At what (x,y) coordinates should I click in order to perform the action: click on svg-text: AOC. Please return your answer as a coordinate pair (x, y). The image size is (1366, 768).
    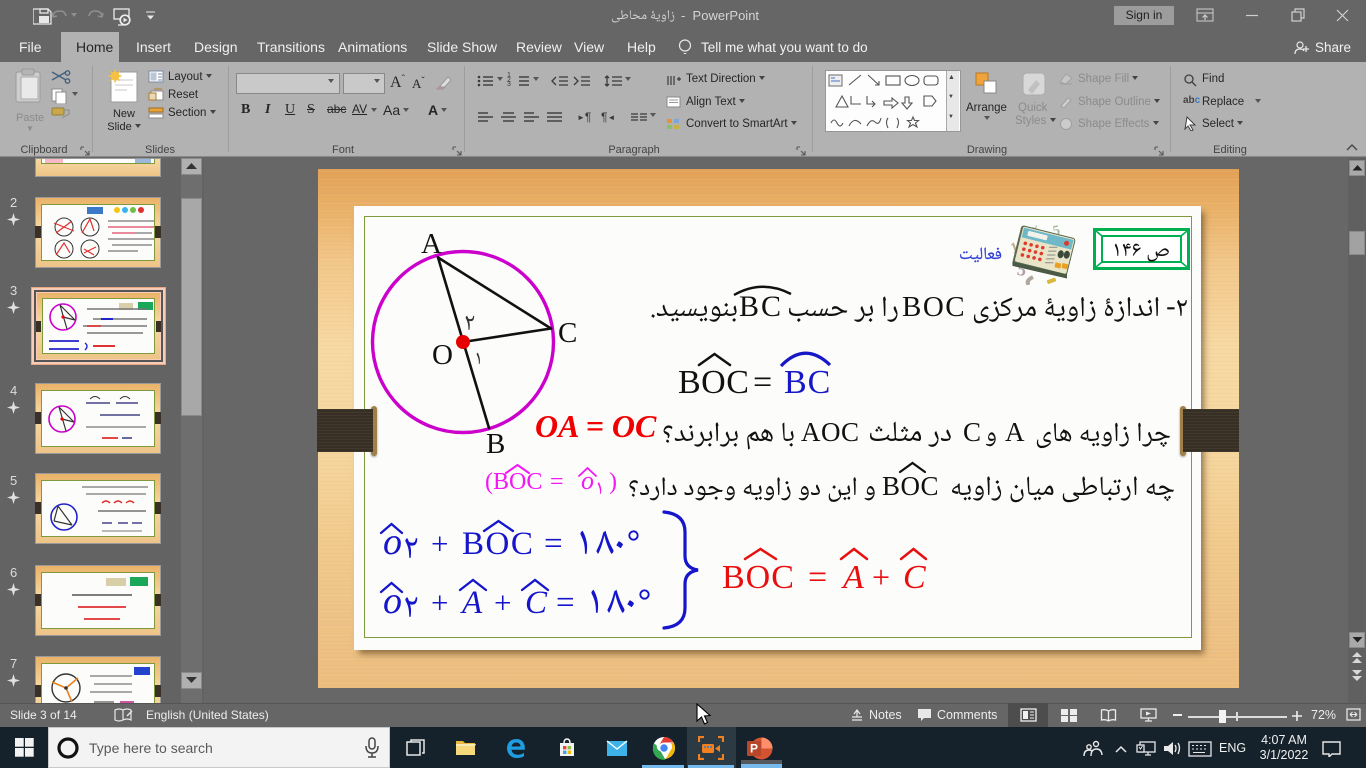
    Looking at the image, I should click on (830, 432).